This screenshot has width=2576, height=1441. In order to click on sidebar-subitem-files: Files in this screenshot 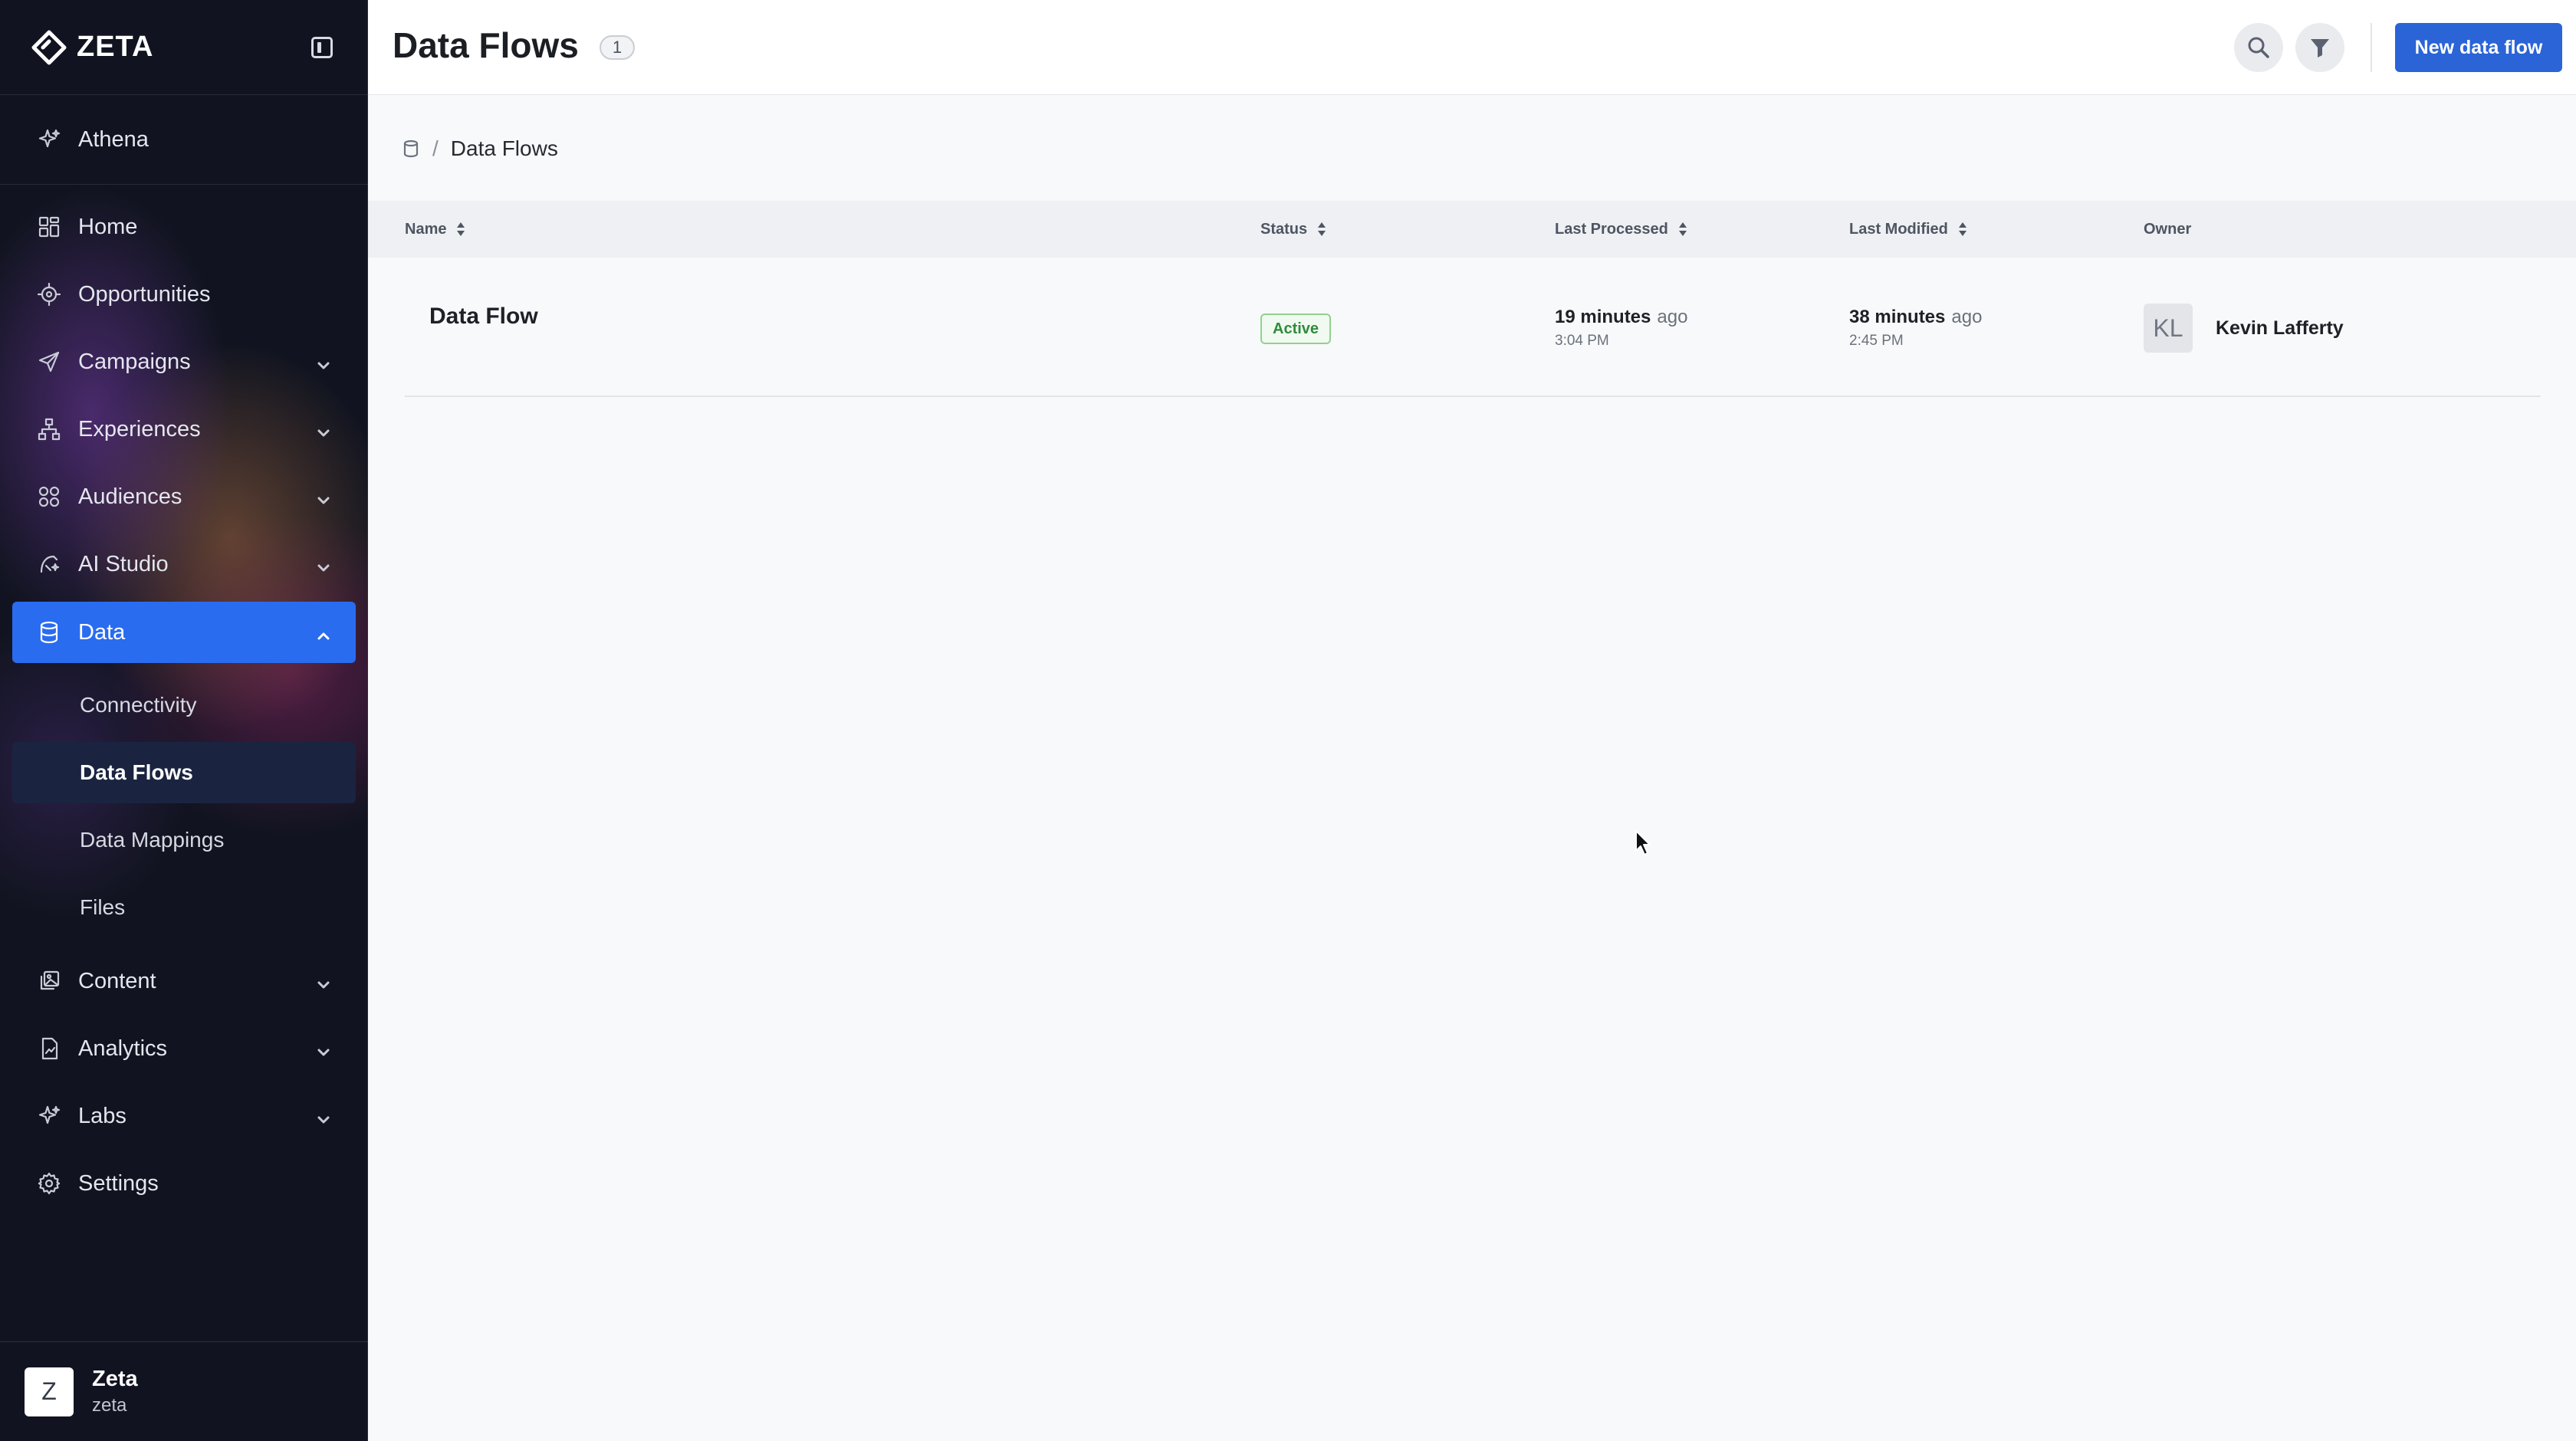, I will do `click(184, 908)`.